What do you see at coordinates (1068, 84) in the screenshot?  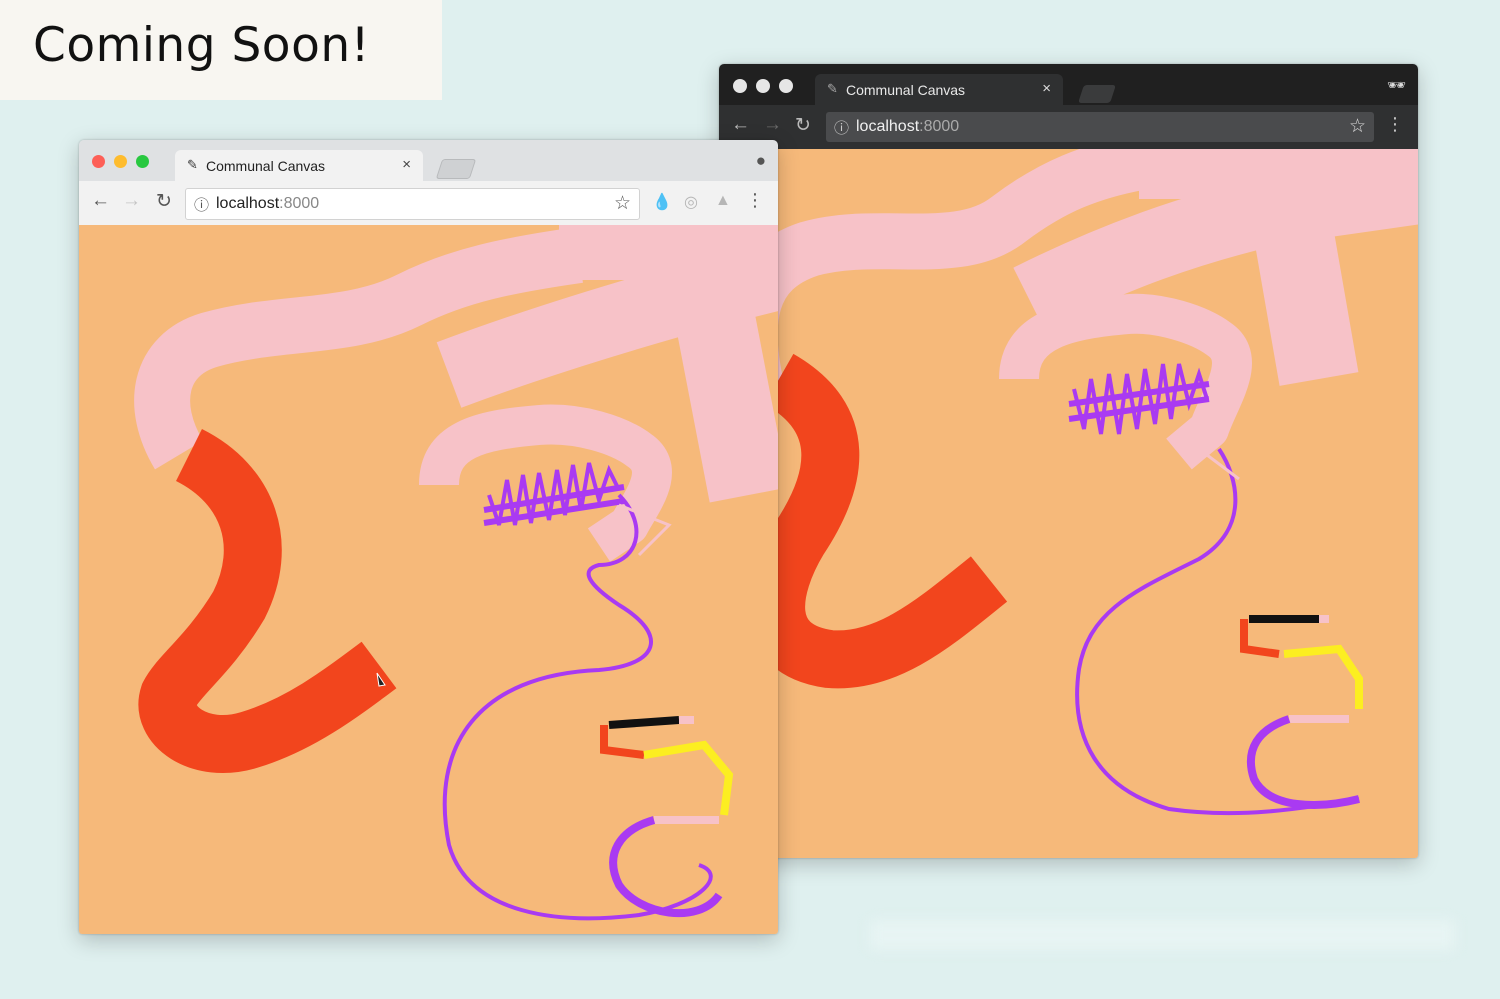 I see `tab-strip: ✎ Communal Canvas × 🕶` at bounding box center [1068, 84].